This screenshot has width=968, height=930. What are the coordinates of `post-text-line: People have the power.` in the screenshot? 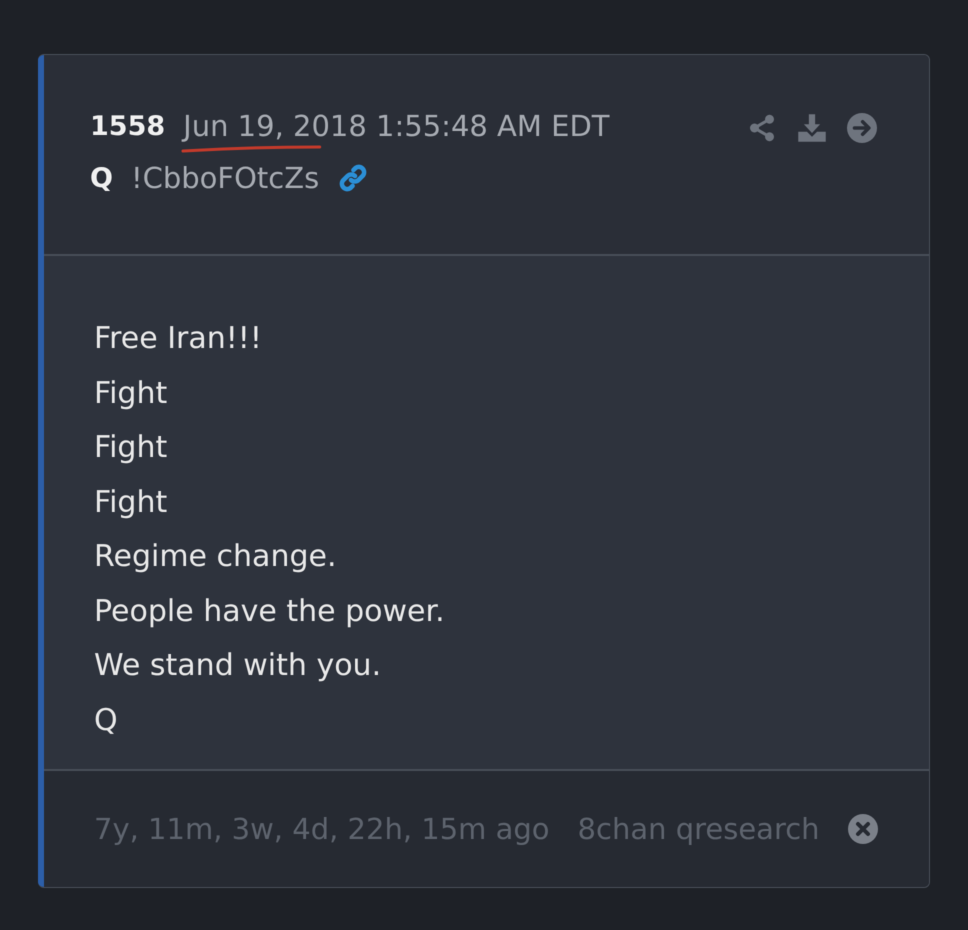 It's located at (269, 611).